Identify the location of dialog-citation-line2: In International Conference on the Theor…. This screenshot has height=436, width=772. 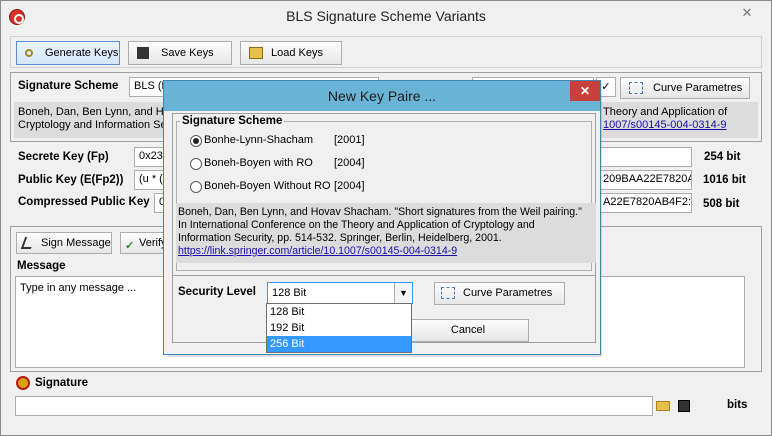
(356, 225).